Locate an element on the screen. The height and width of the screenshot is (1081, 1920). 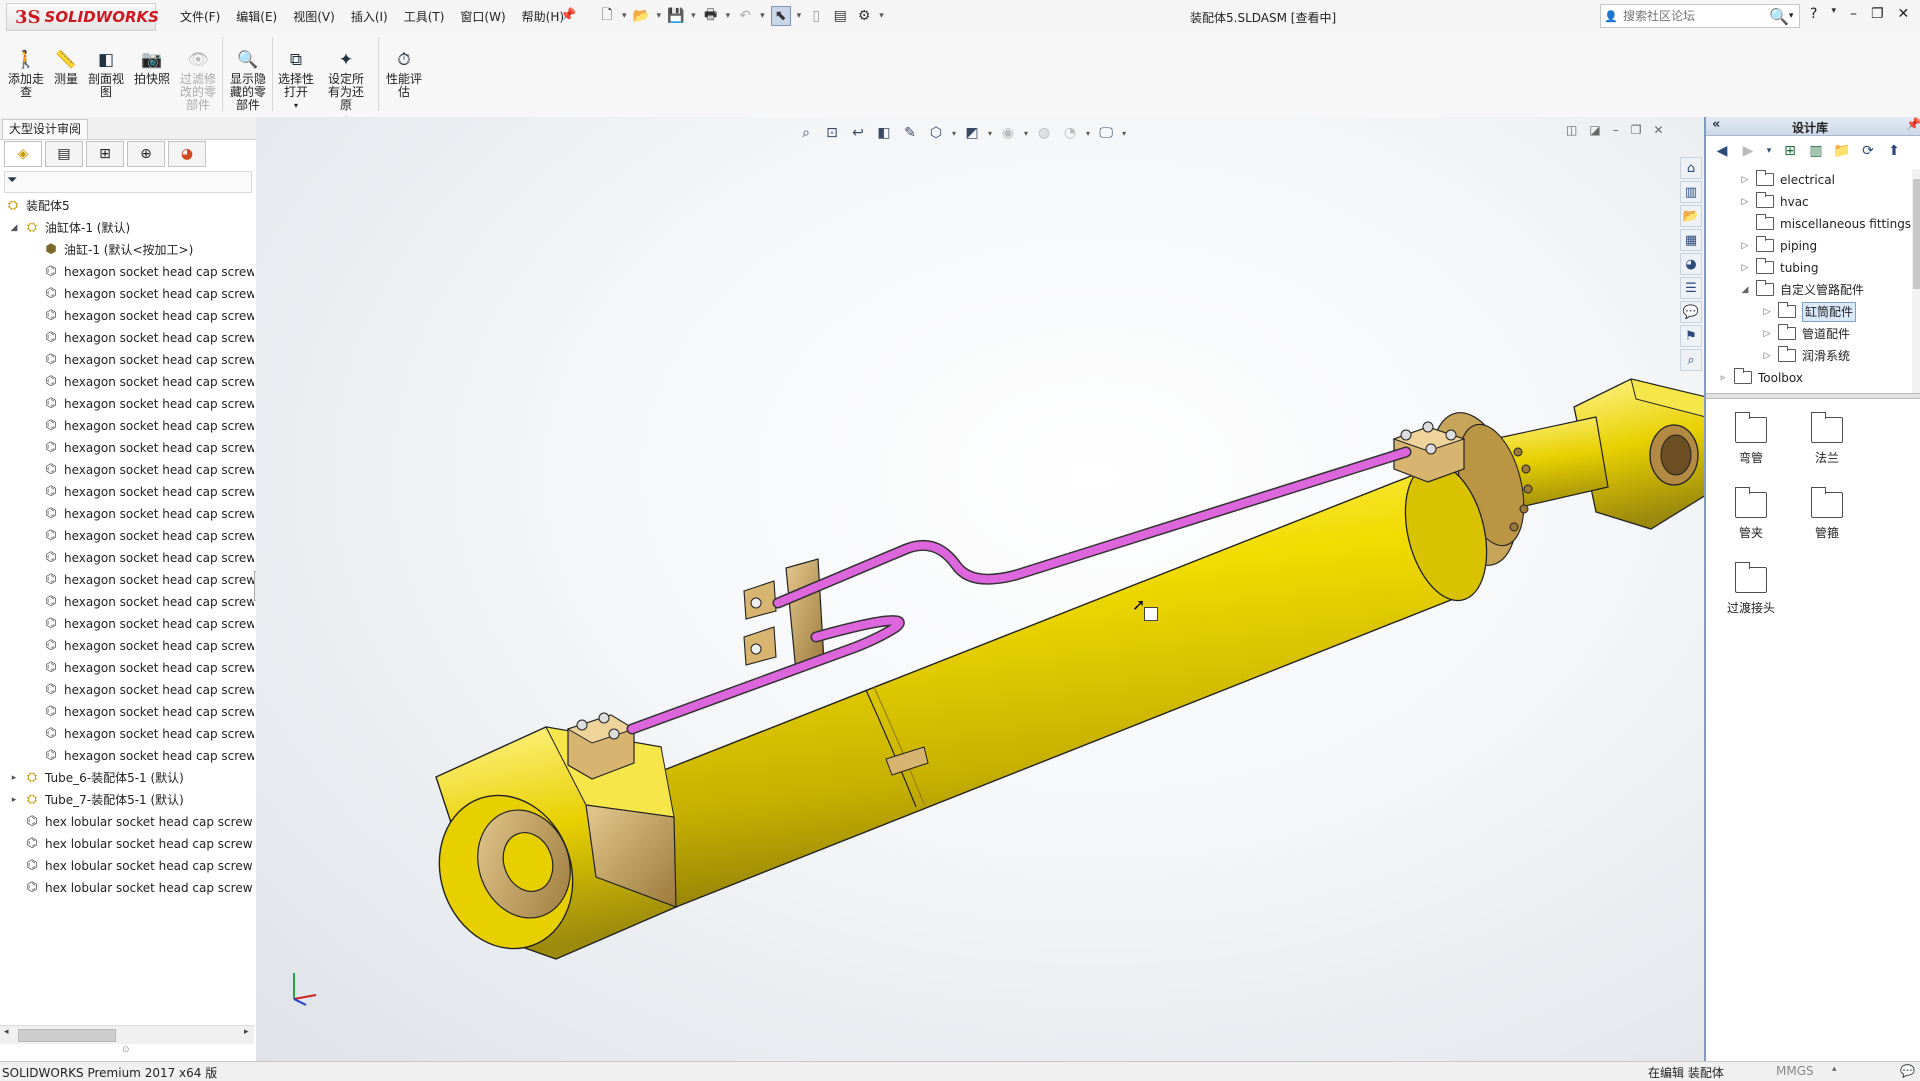
tree-row: ▸ ⛭ Tube_6-装配体5-1 (默认) is located at coordinates (127, 778).